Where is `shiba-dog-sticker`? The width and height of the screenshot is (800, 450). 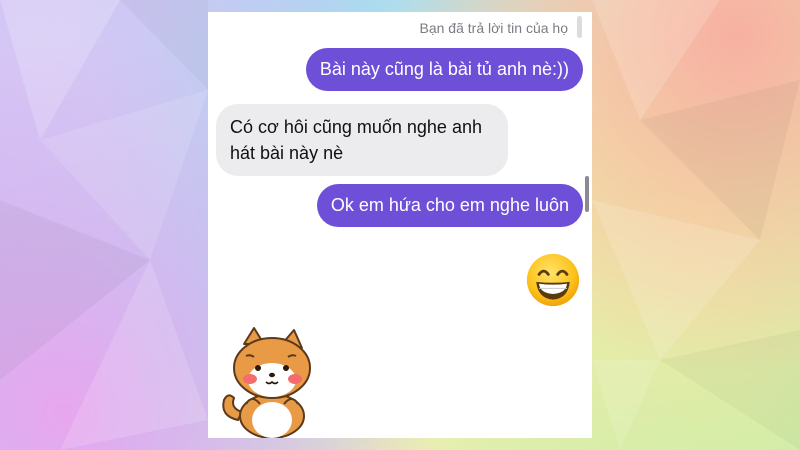
shiba-dog-sticker is located at coordinates (271, 381).